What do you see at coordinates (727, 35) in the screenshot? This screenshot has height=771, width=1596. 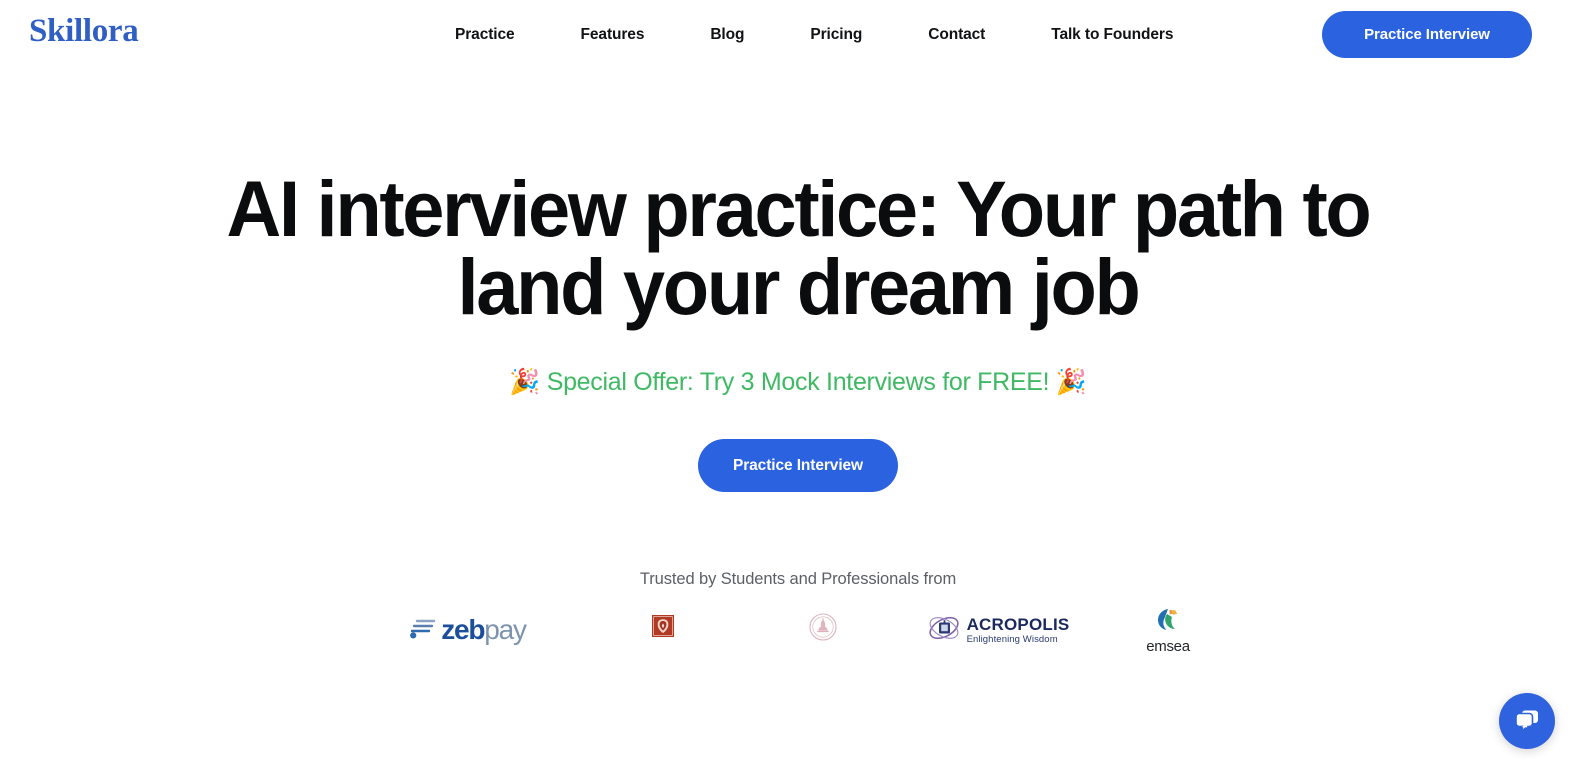 I see `nav-item-blog: Blog` at bounding box center [727, 35].